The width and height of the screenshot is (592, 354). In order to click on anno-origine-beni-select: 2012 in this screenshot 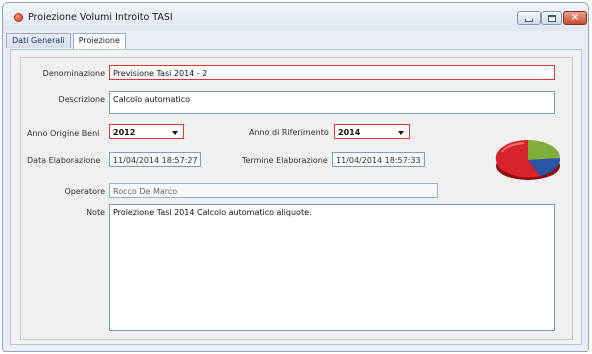, I will do `click(146, 131)`.